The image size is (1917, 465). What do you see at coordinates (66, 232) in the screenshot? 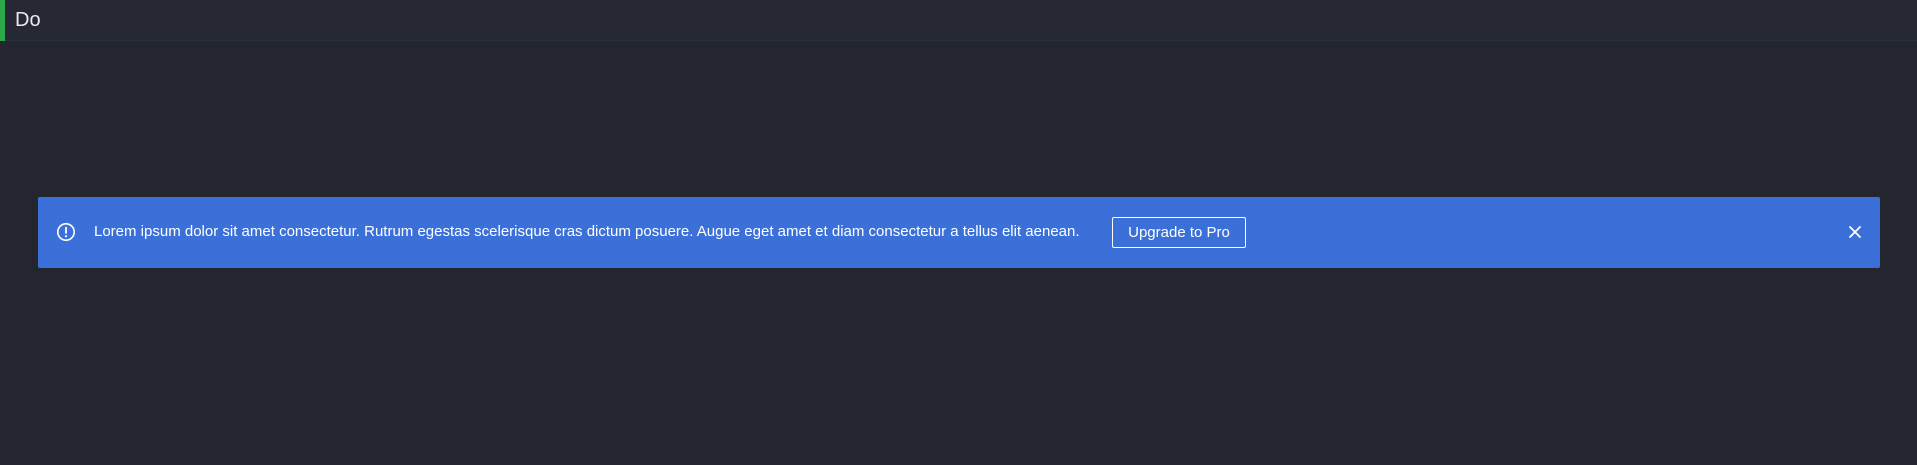
I see `info-circle-icon` at bounding box center [66, 232].